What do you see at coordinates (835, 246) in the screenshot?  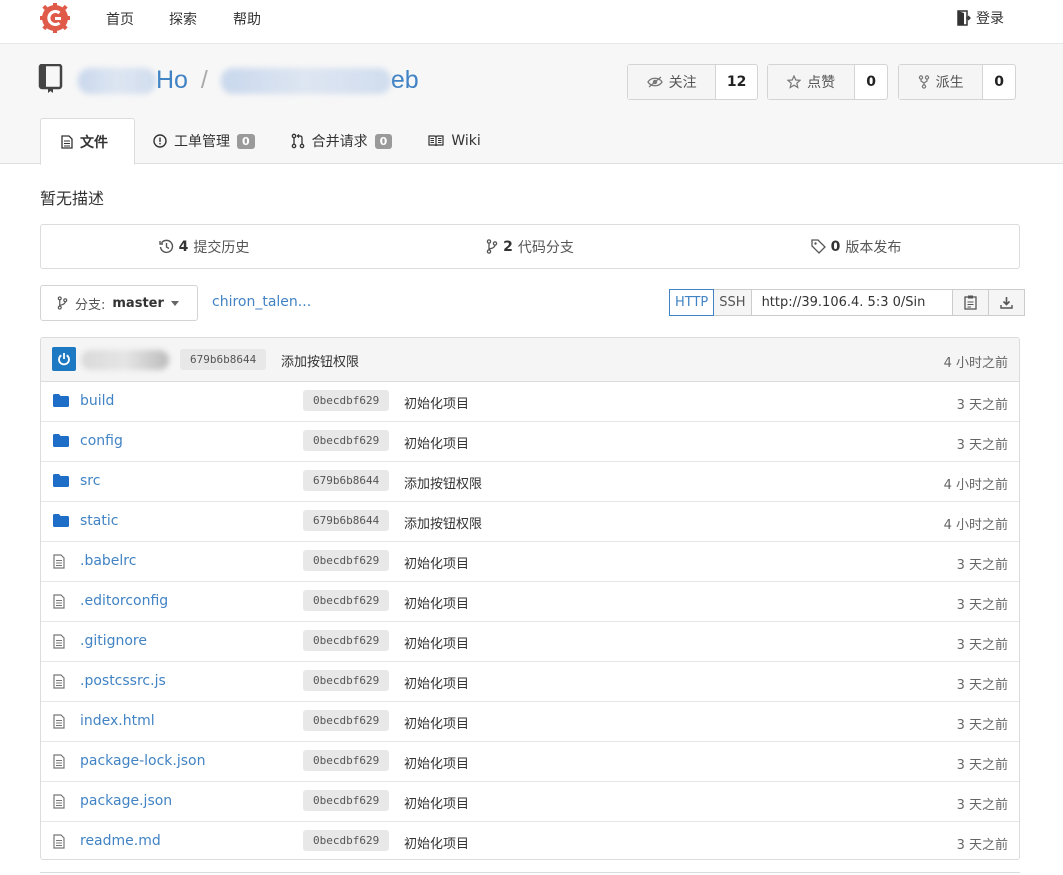 I see `releases-count: 0` at bounding box center [835, 246].